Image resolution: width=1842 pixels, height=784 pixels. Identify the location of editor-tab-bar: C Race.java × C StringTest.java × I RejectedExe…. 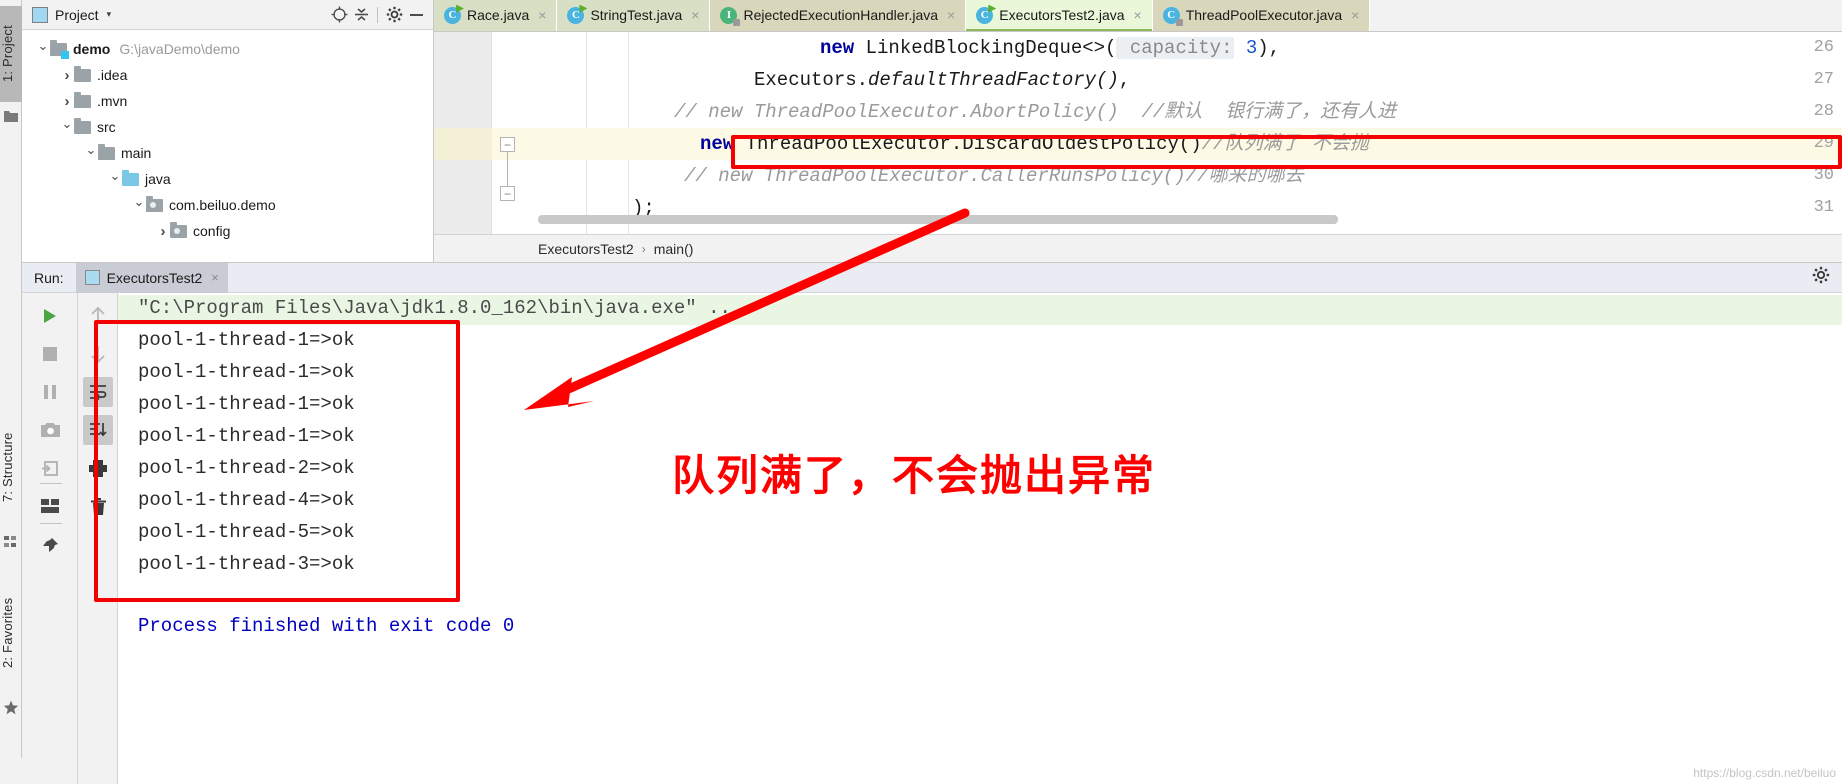
(1138, 16).